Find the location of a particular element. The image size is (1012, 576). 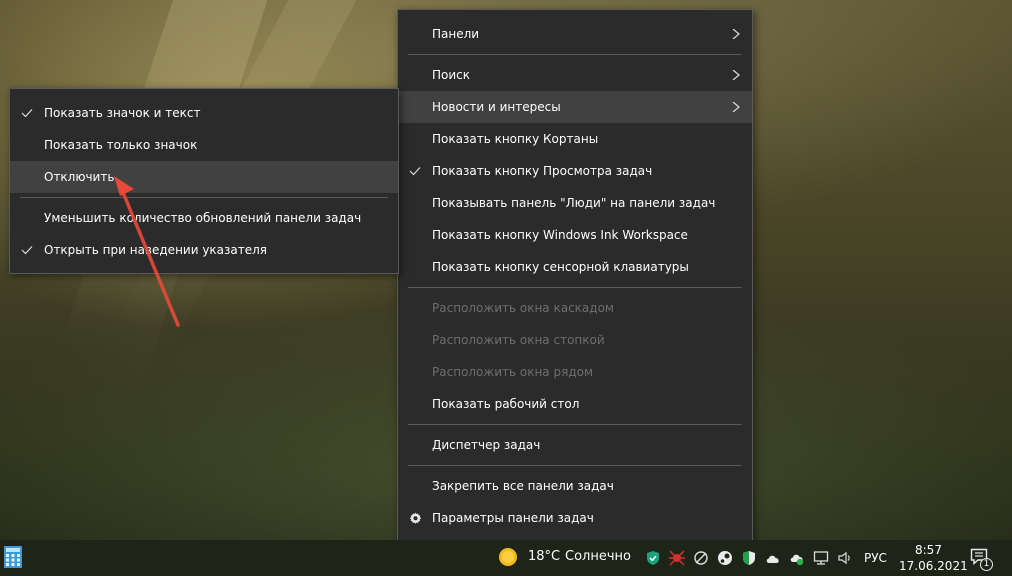

menu-item-show-people-panel: Показывать панель "Люди" на панели задач is located at coordinates (575, 203).